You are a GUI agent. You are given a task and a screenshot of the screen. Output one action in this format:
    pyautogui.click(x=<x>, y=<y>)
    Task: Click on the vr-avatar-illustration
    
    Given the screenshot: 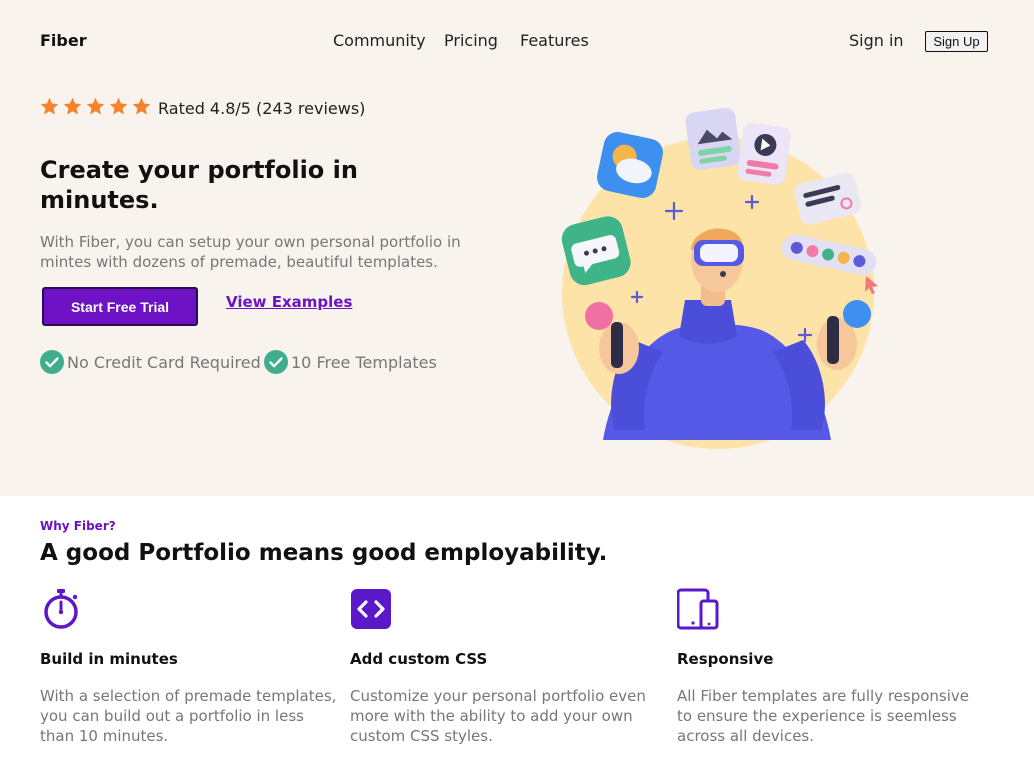 What is the action you would take?
    pyautogui.click(x=719, y=278)
    